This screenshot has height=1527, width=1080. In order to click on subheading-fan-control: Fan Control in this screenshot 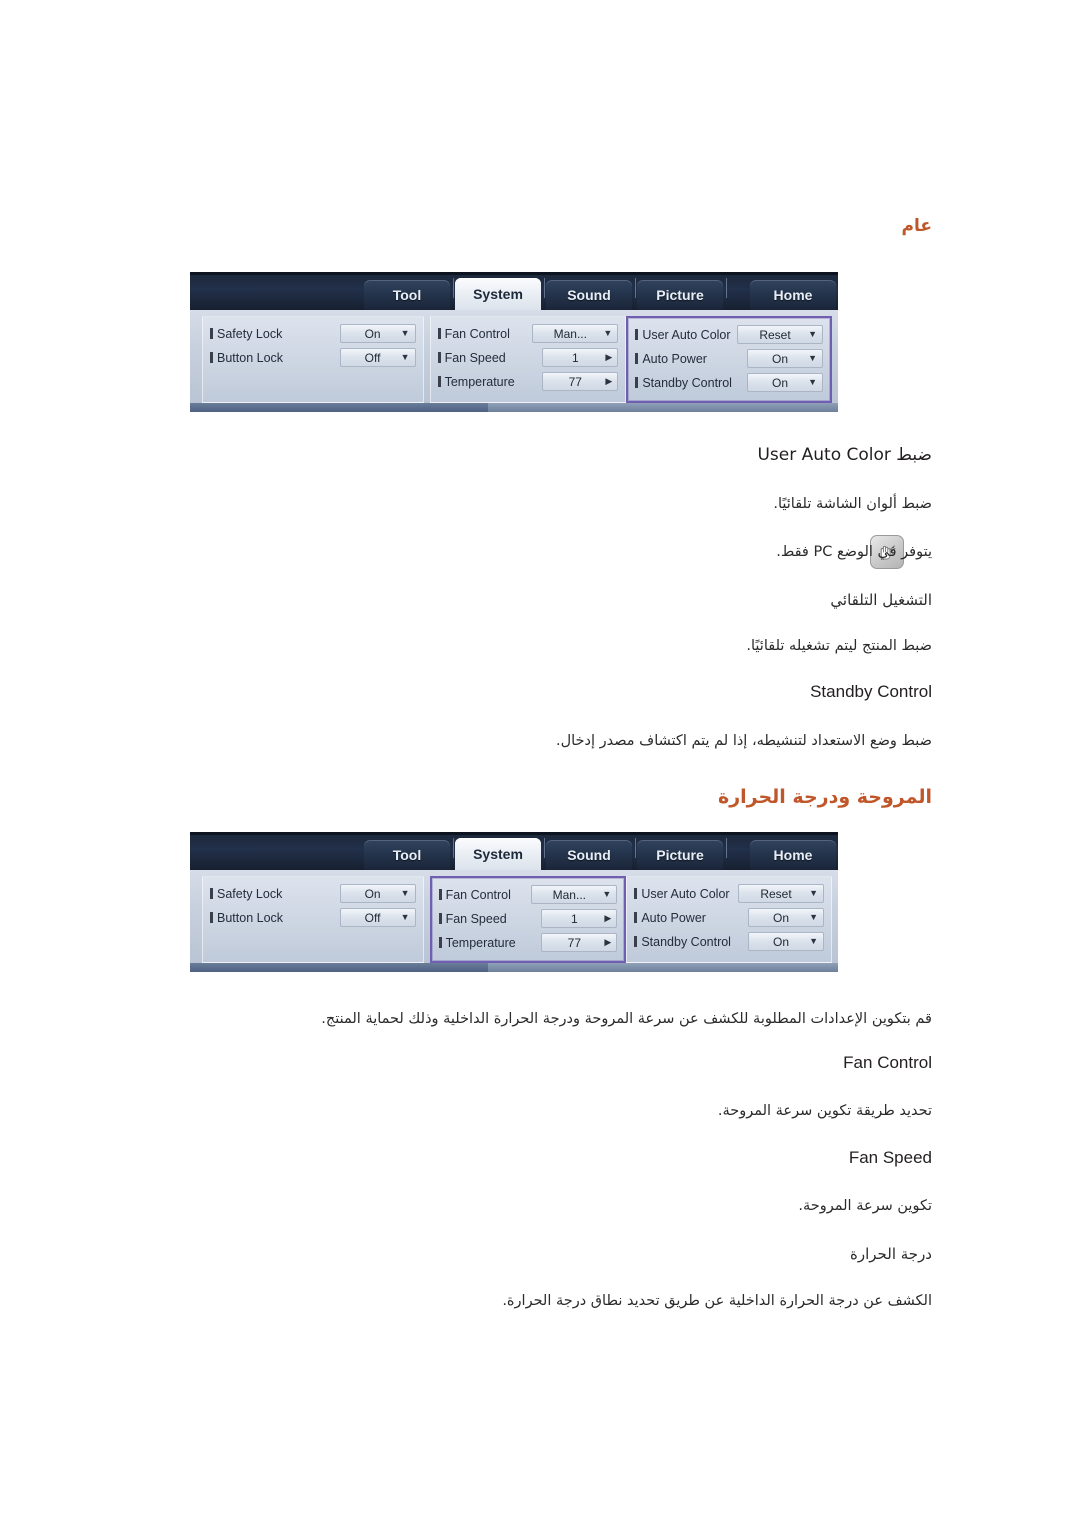, I will do `click(887, 1062)`.